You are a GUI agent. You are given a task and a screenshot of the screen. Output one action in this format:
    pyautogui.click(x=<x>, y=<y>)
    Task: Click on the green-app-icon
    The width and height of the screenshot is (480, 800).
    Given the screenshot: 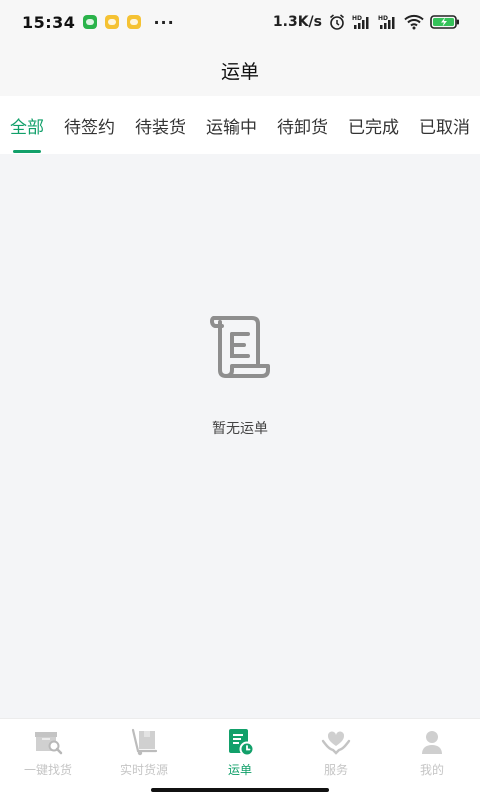 What is the action you would take?
    pyautogui.click(x=90, y=22)
    